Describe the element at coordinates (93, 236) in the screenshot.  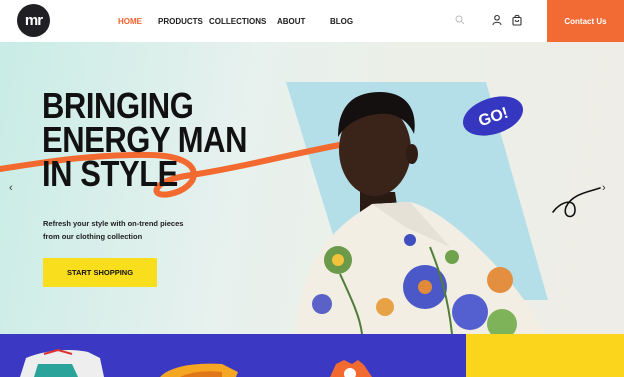
I see `hero-subtitle-line-2: from our clothing collection` at that location.